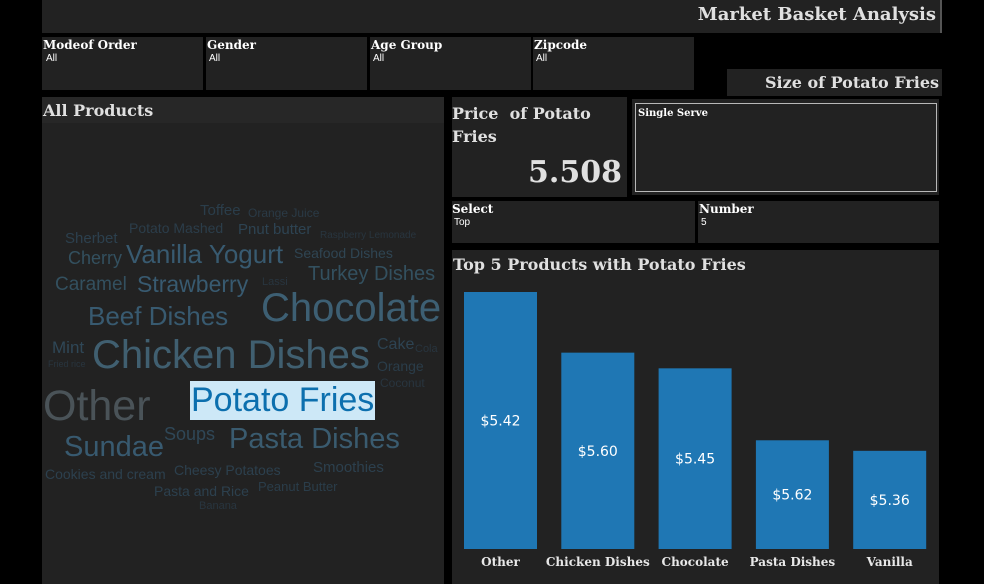 The height and width of the screenshot is (584, 984). I want to click on select-value: Top, so click(462, 223).